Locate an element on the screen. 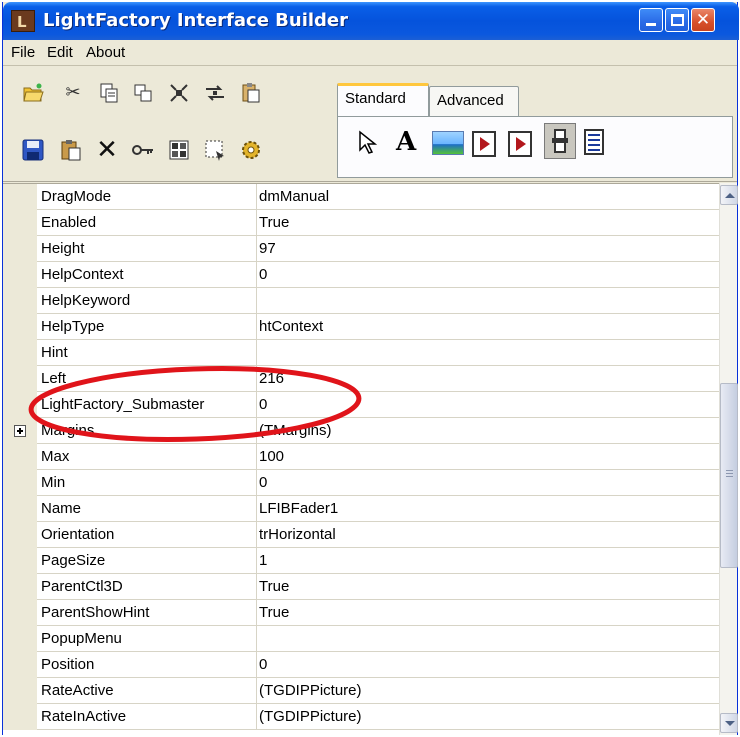 This screenshot has width=740, height=737. property-name: Min is located at coordinates (53, 482).